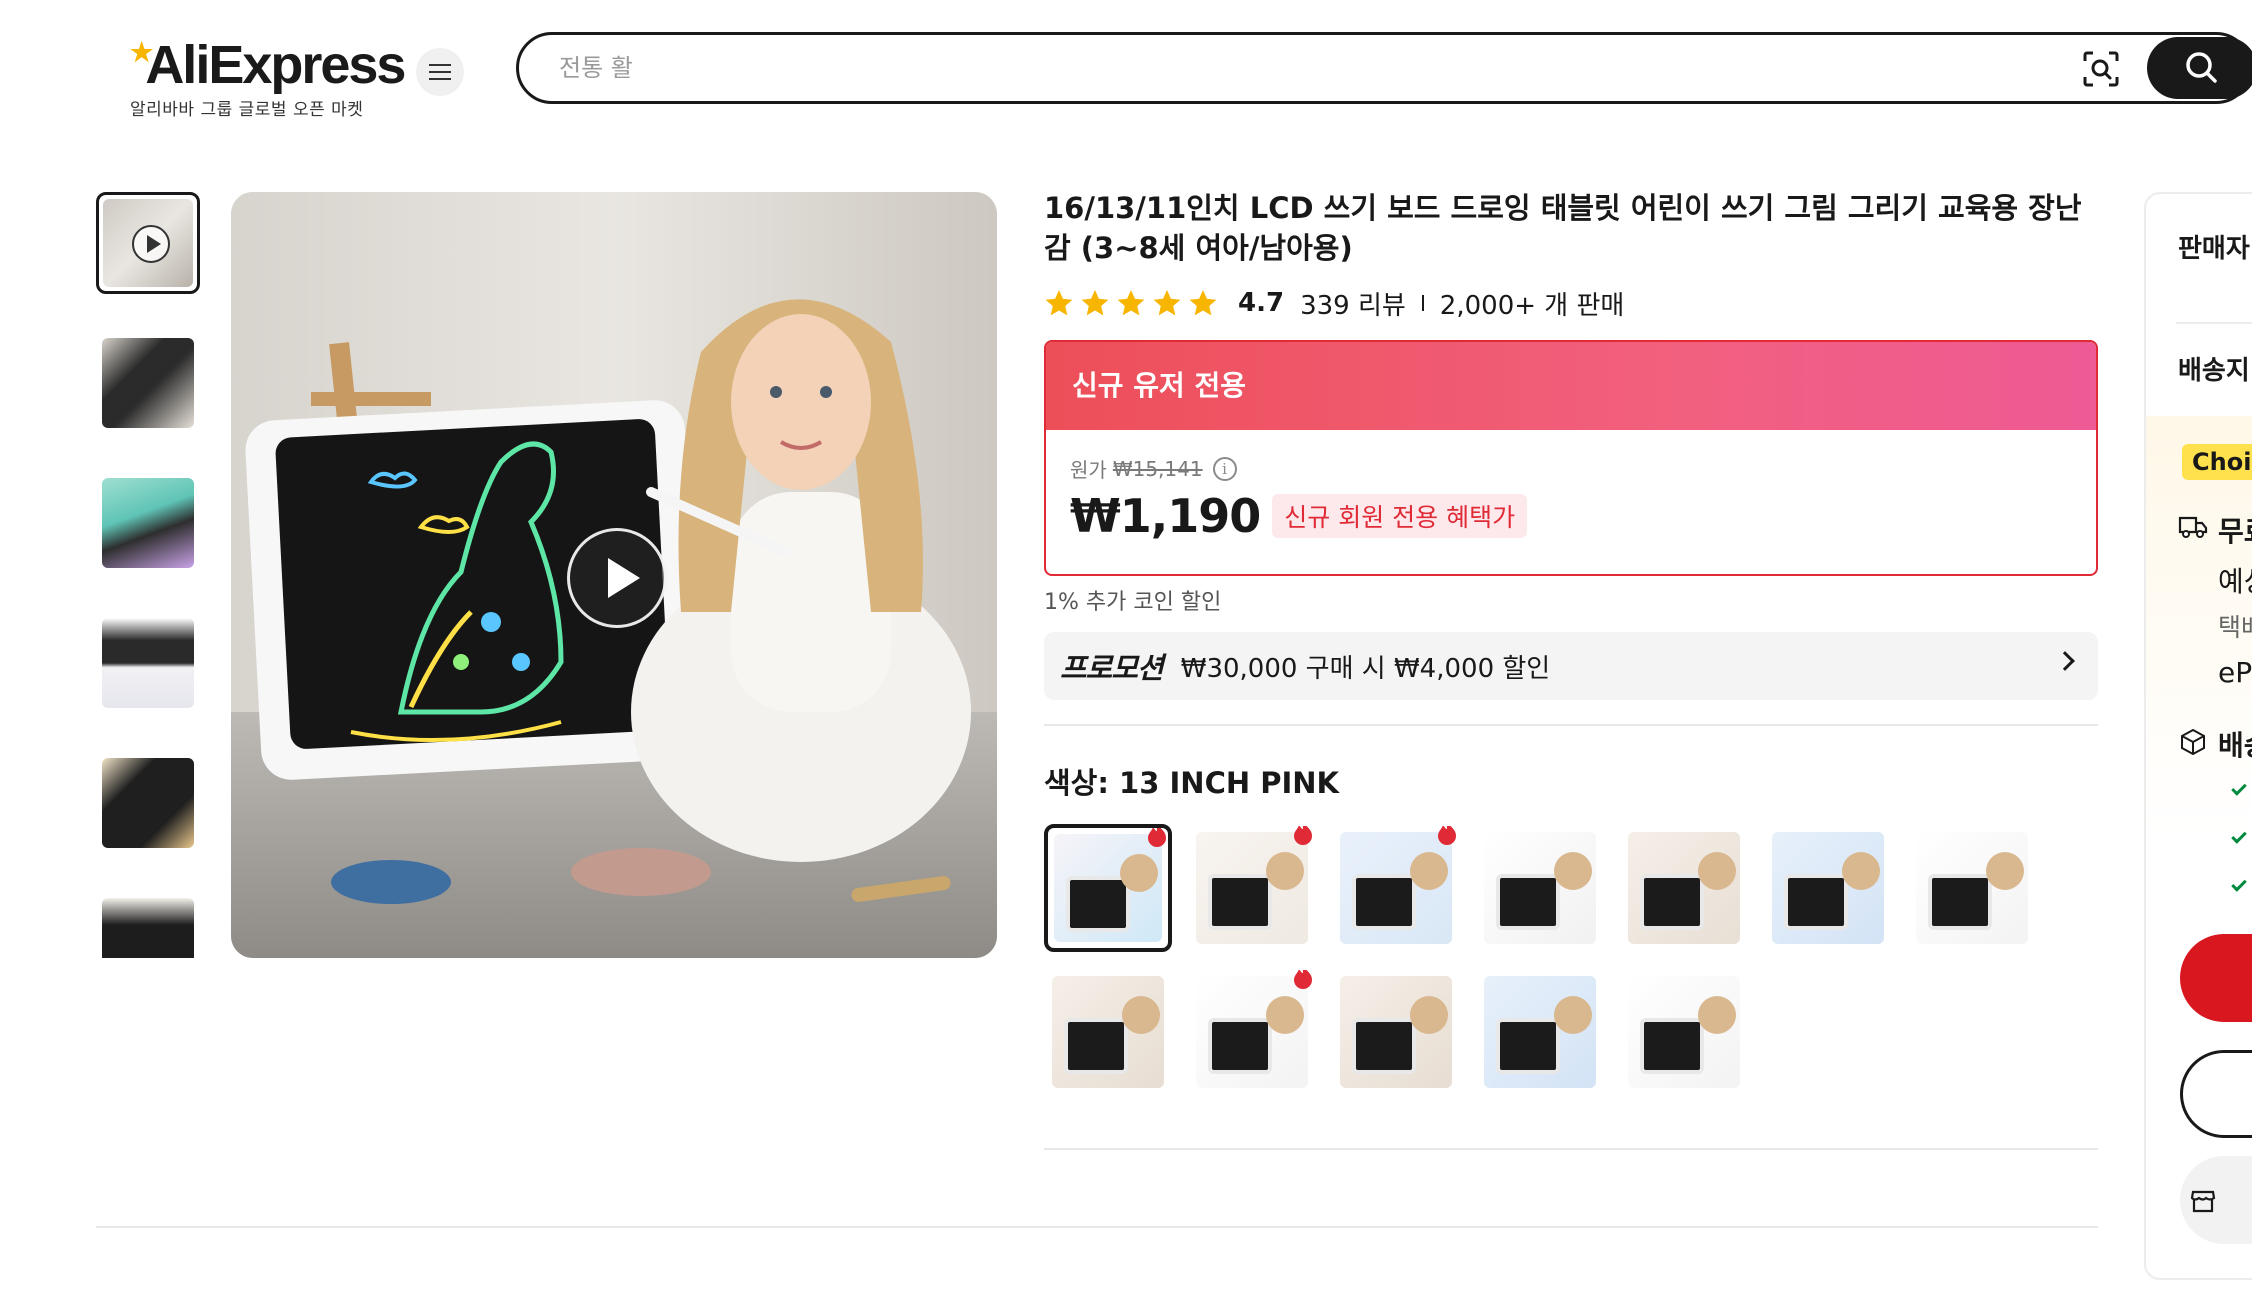 This screenshot has height=1312, width=2252. What do you see at coordinates (151, 244) in the screenshot?
I see `play-icon` at bounding box center [151, 244].